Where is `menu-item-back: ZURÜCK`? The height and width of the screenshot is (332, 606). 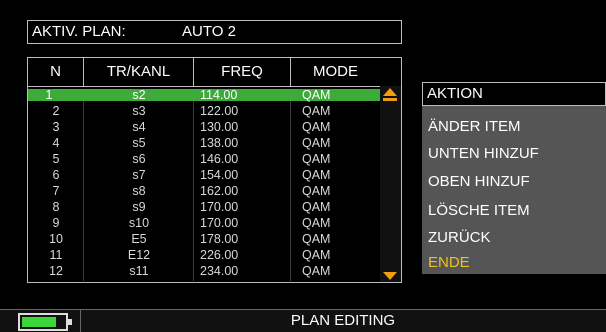 menu-item-back: ZURÜCK is located at coordinates (459, 237).